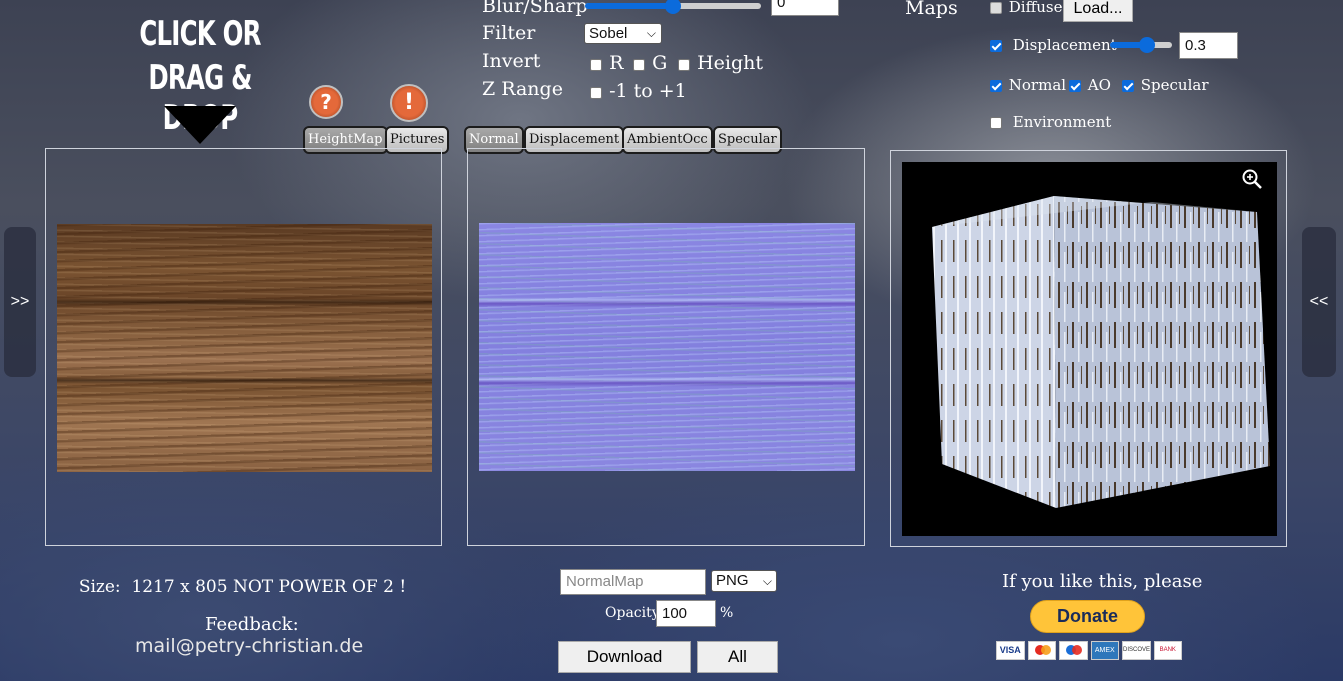  I want to click on size-info: Size: 1217 x 805 NOT POWER OF 2 !, so click(237, 577).